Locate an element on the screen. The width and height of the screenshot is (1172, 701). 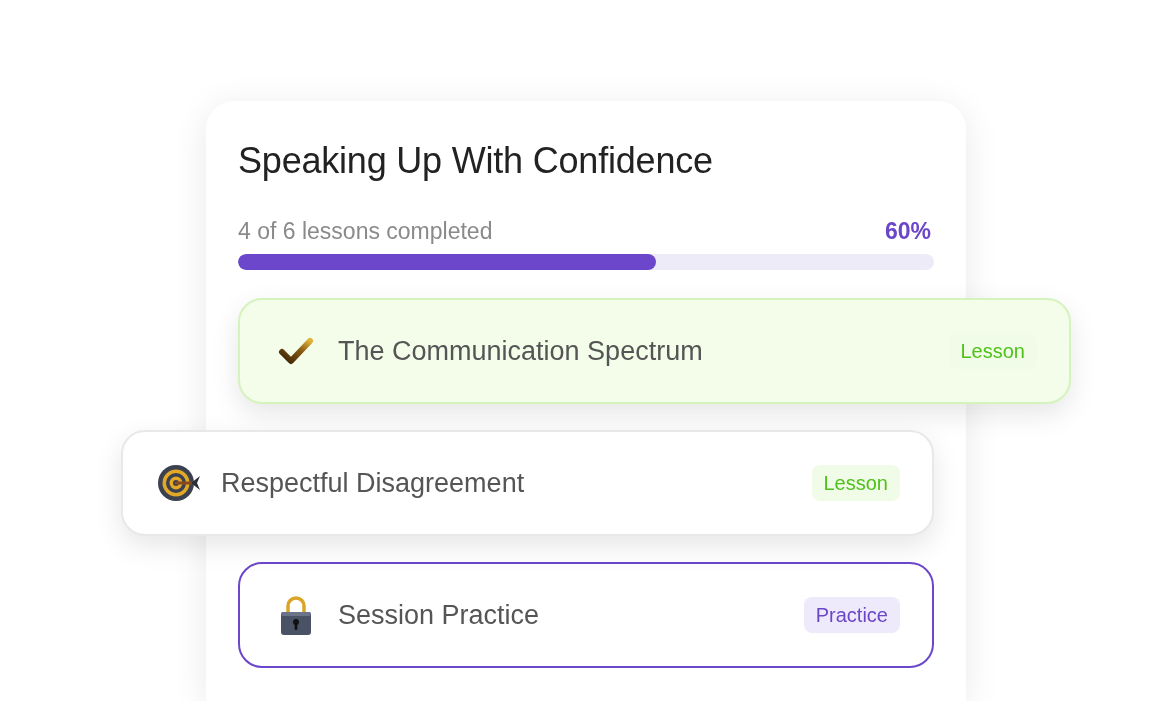
lesson-type-tag: Lesson is located at coordinates (855, 483).